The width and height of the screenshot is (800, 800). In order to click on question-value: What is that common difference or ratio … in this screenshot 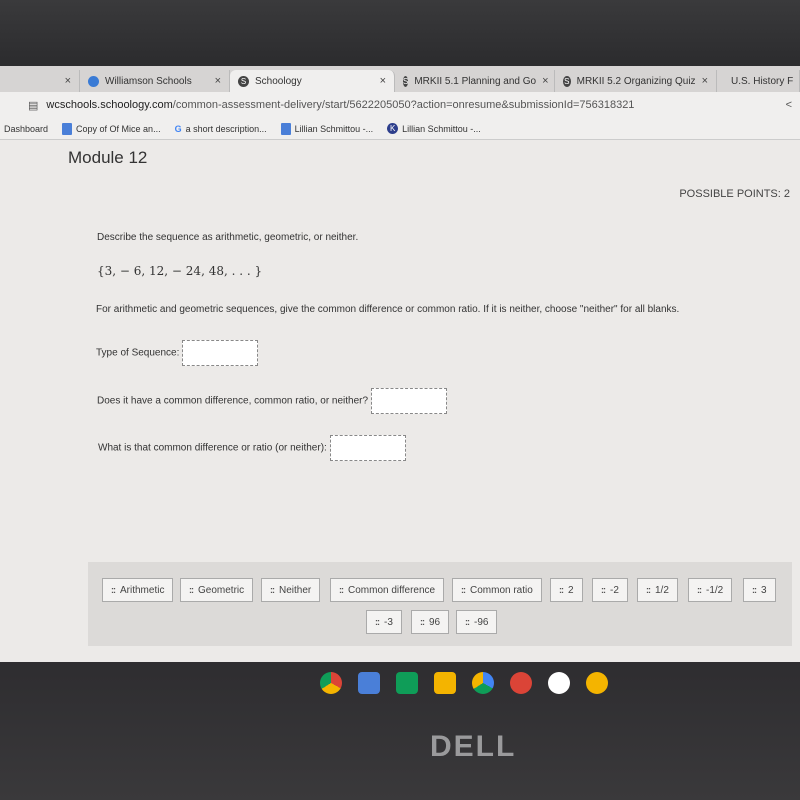, I will do `click(252, 448)`.